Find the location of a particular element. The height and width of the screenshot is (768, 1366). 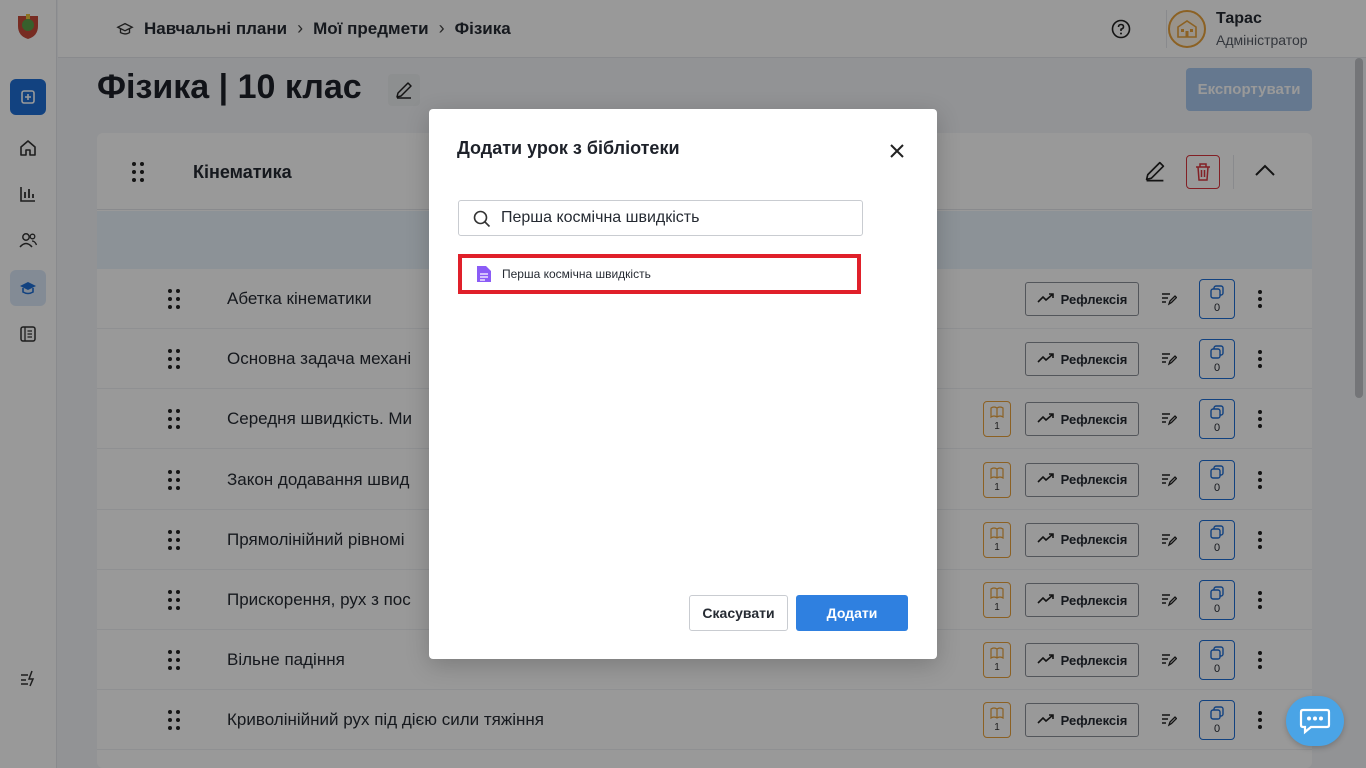

dialog-title: Додати урок з бібліотеки is located at coordinates (568, 148).